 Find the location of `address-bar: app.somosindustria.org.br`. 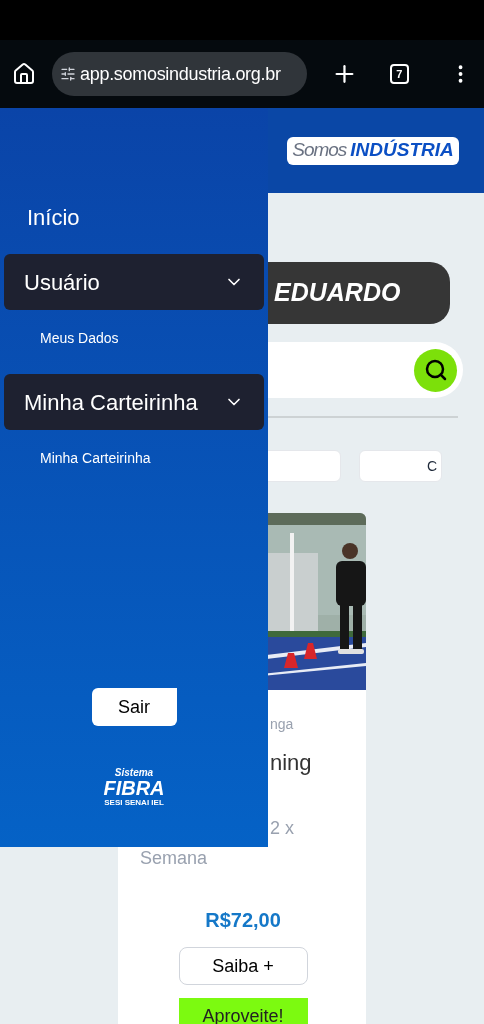

address-bar: app.somosindustria.org.br is located at coordinates (179, 74).